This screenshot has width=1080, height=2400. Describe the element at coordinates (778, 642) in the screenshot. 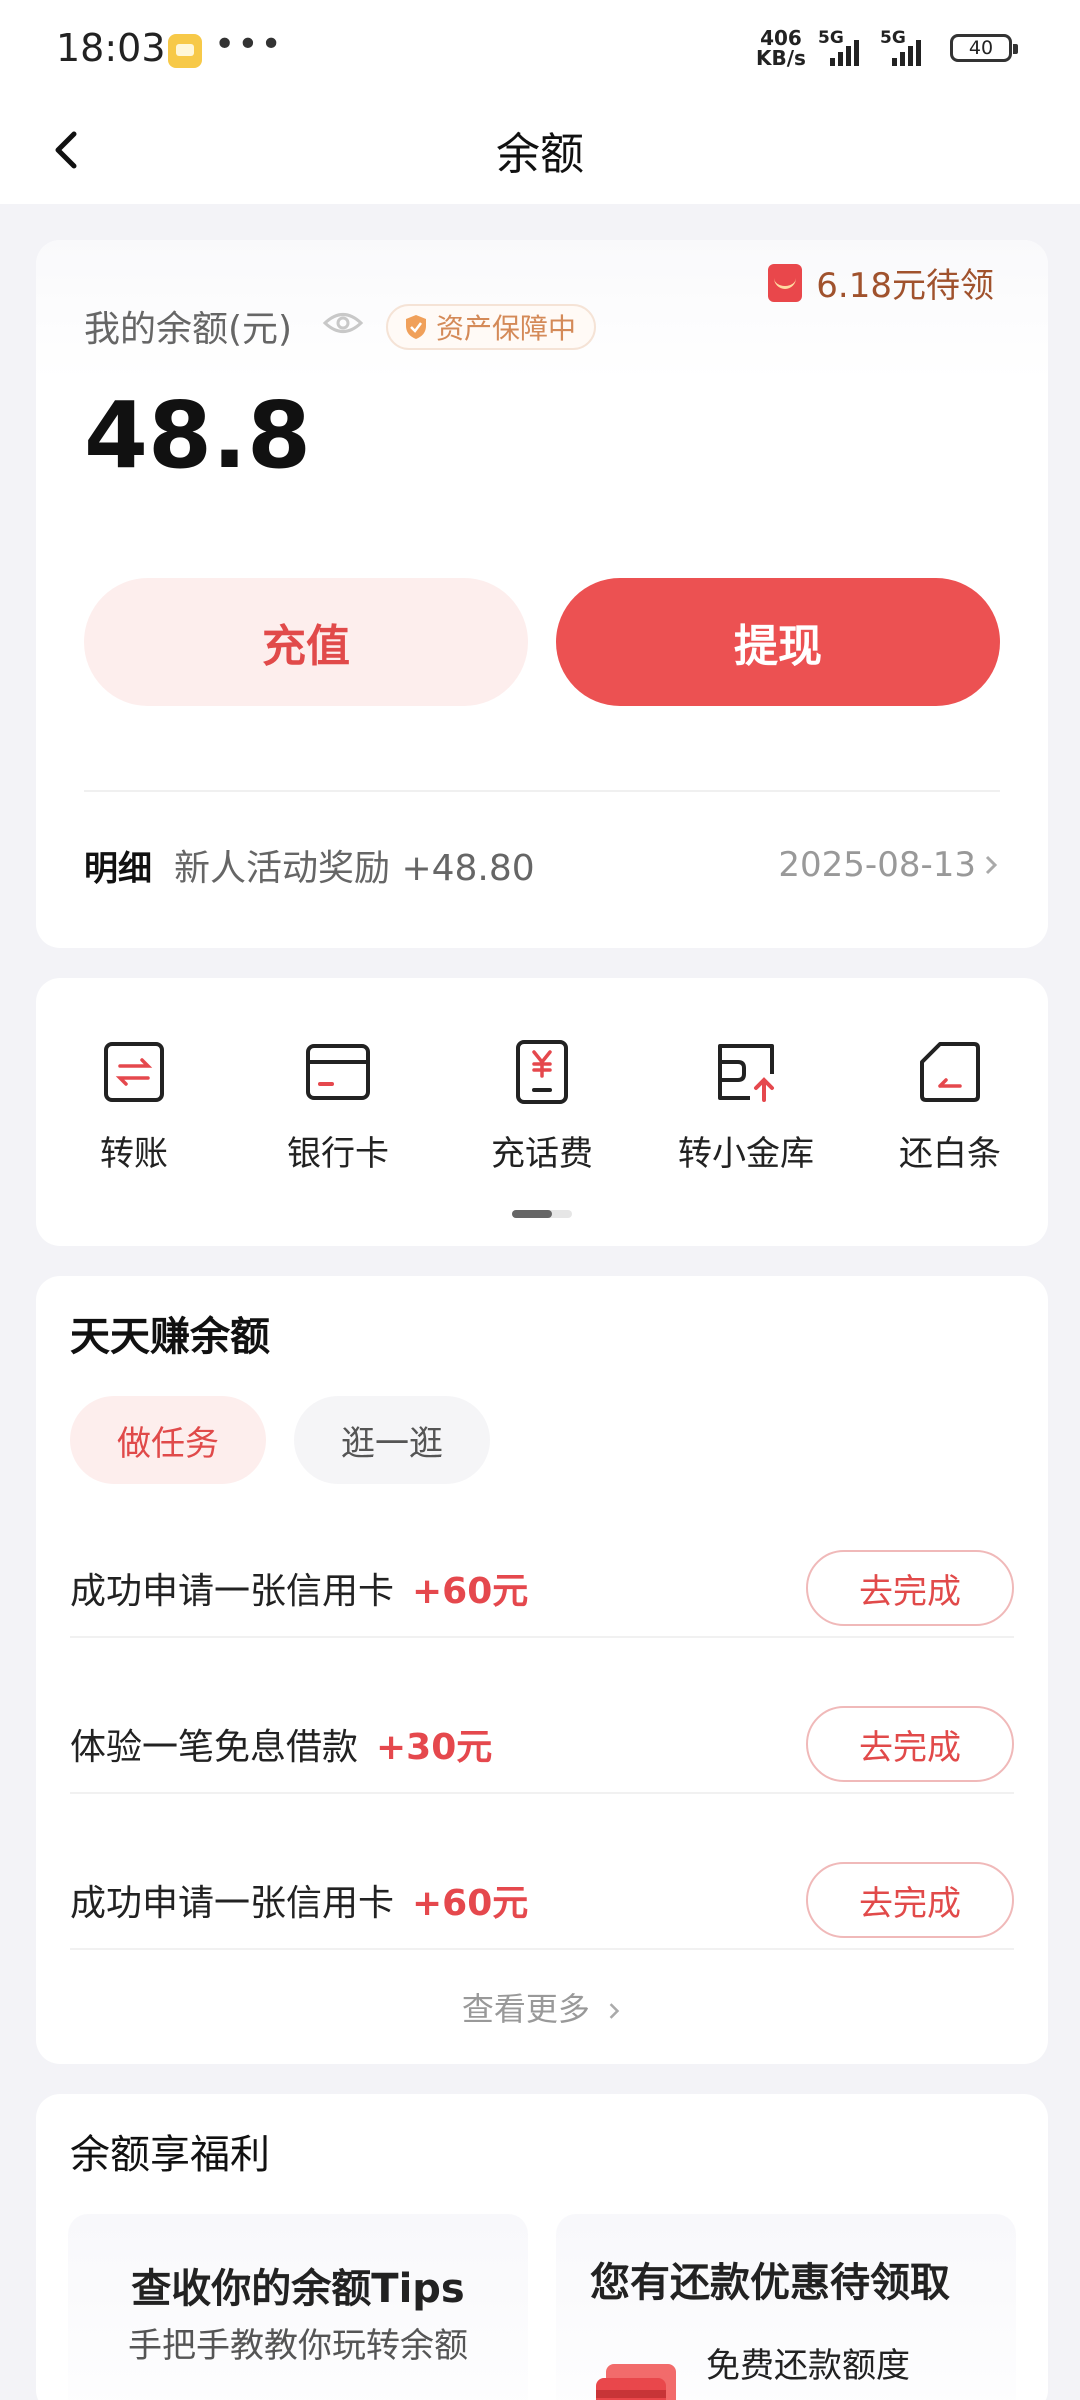

I see `withdraw-button: 提现` at that location.